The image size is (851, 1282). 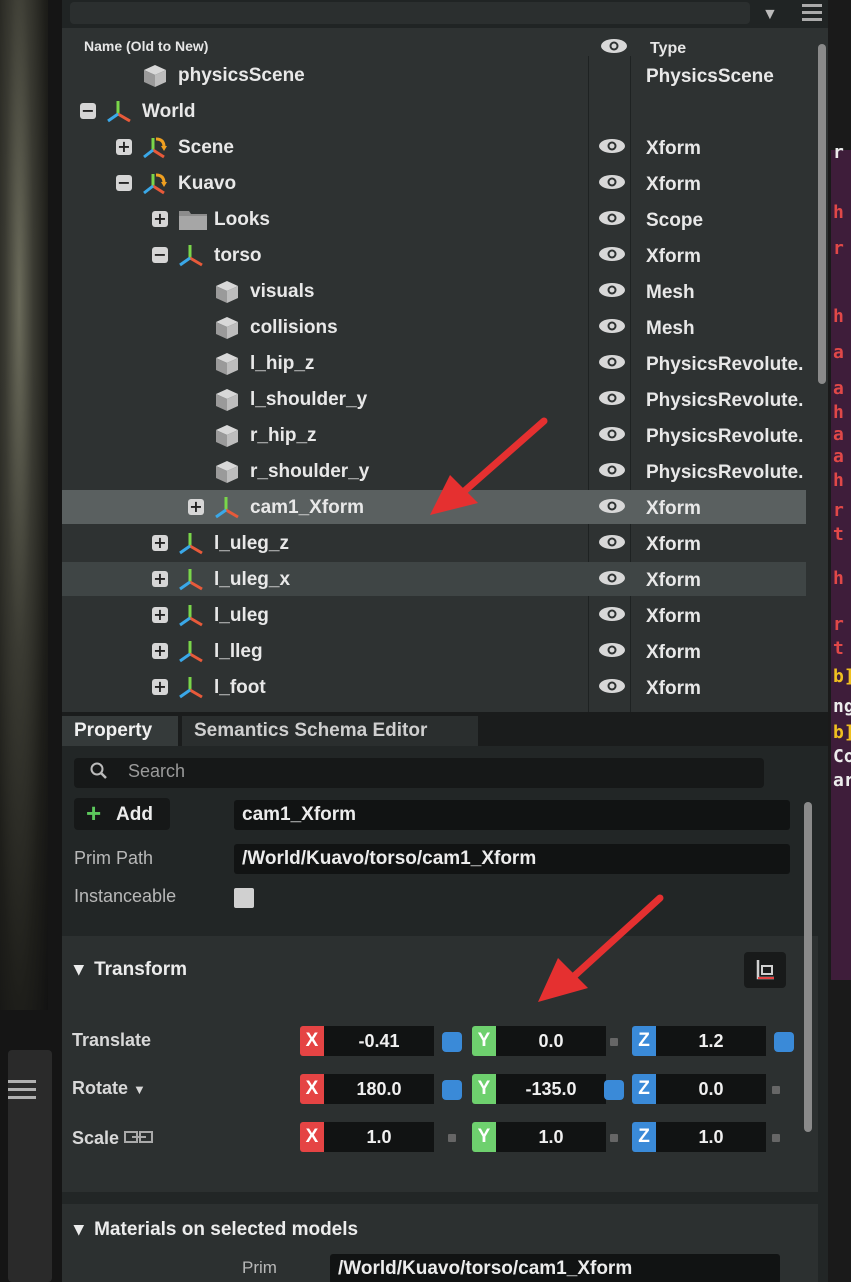 What do you see at coordinates (822, 214) in the screenshot?
I see `stage-scrollbar` at bounding box center [822, 214].